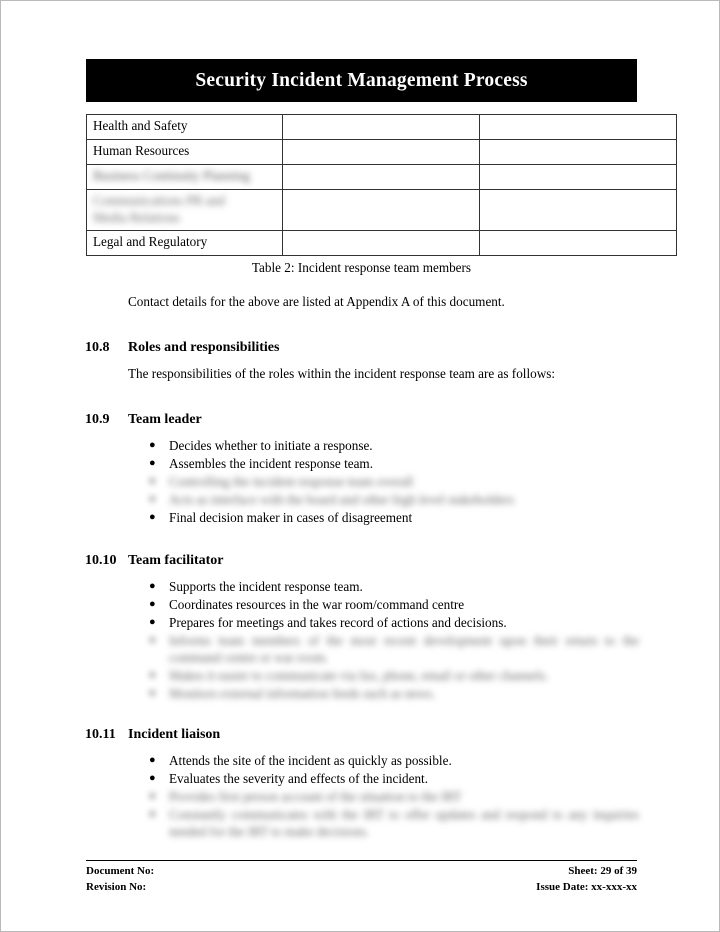 The width and height of the screenshot is (720, 932). I want to click on footer-divider, so click(361, 860).